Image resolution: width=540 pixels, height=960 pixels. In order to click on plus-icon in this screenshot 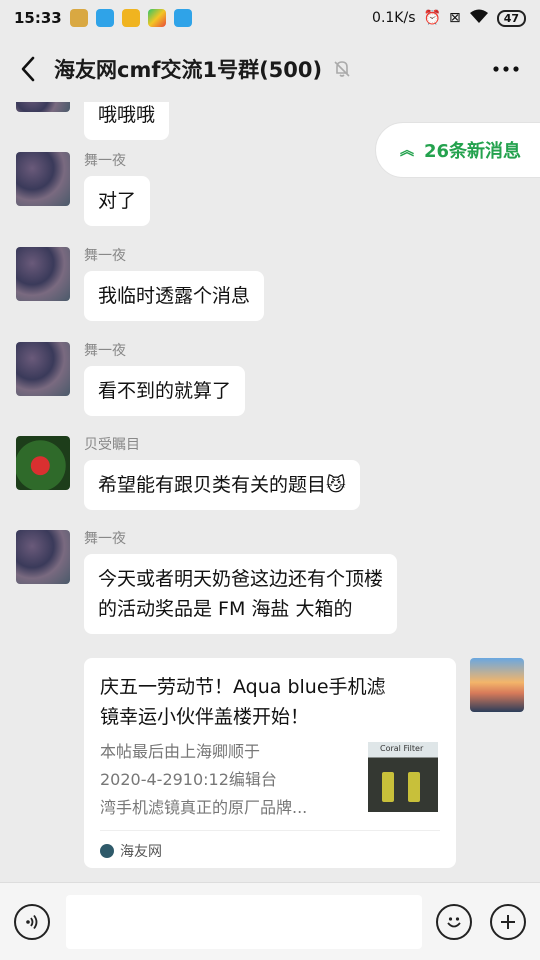, I will do `click(508, 921)`.